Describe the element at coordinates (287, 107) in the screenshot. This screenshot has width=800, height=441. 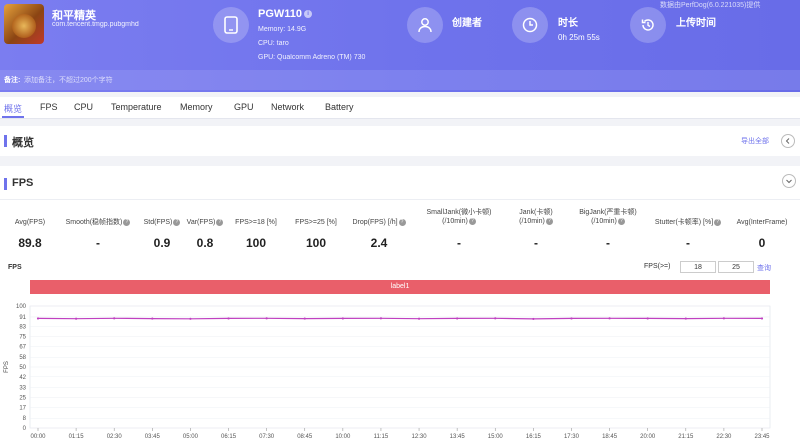
I see `tab-network: Network` at that location.